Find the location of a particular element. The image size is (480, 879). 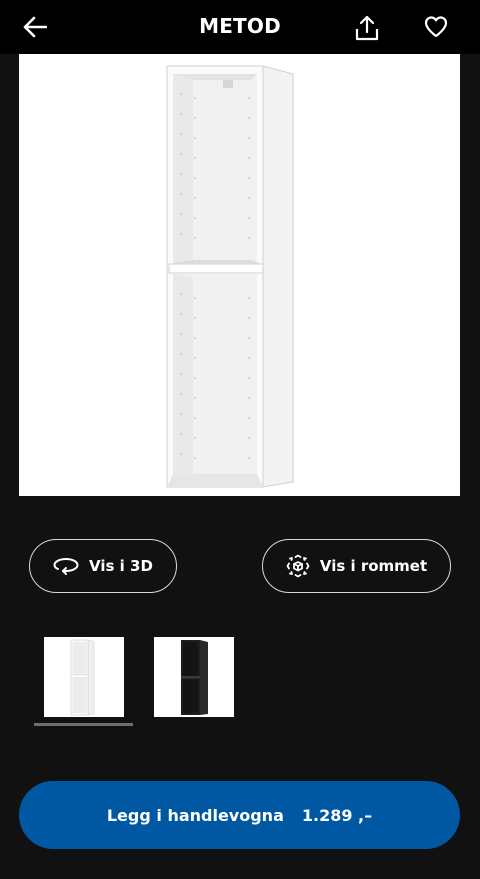

cabinet-black-thumbnail-image is located at coordinates (194, 677).